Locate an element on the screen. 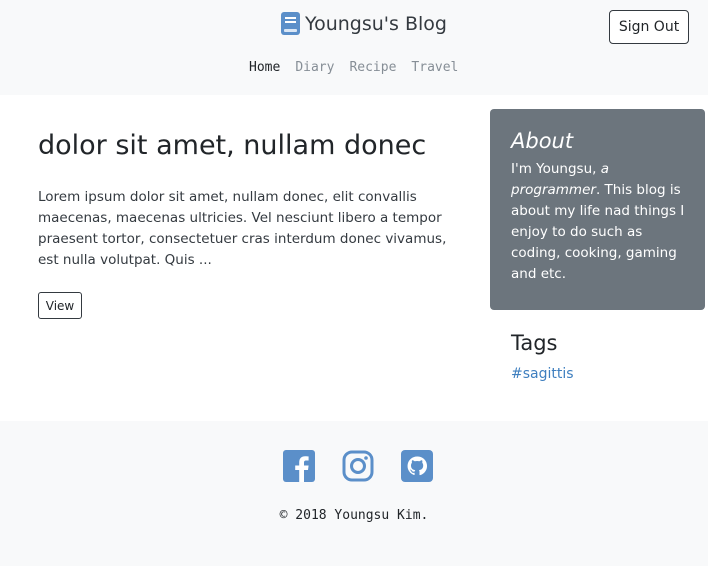 This screenshot has width=708, height=566. github-icon is located at coordinates (417, 466).